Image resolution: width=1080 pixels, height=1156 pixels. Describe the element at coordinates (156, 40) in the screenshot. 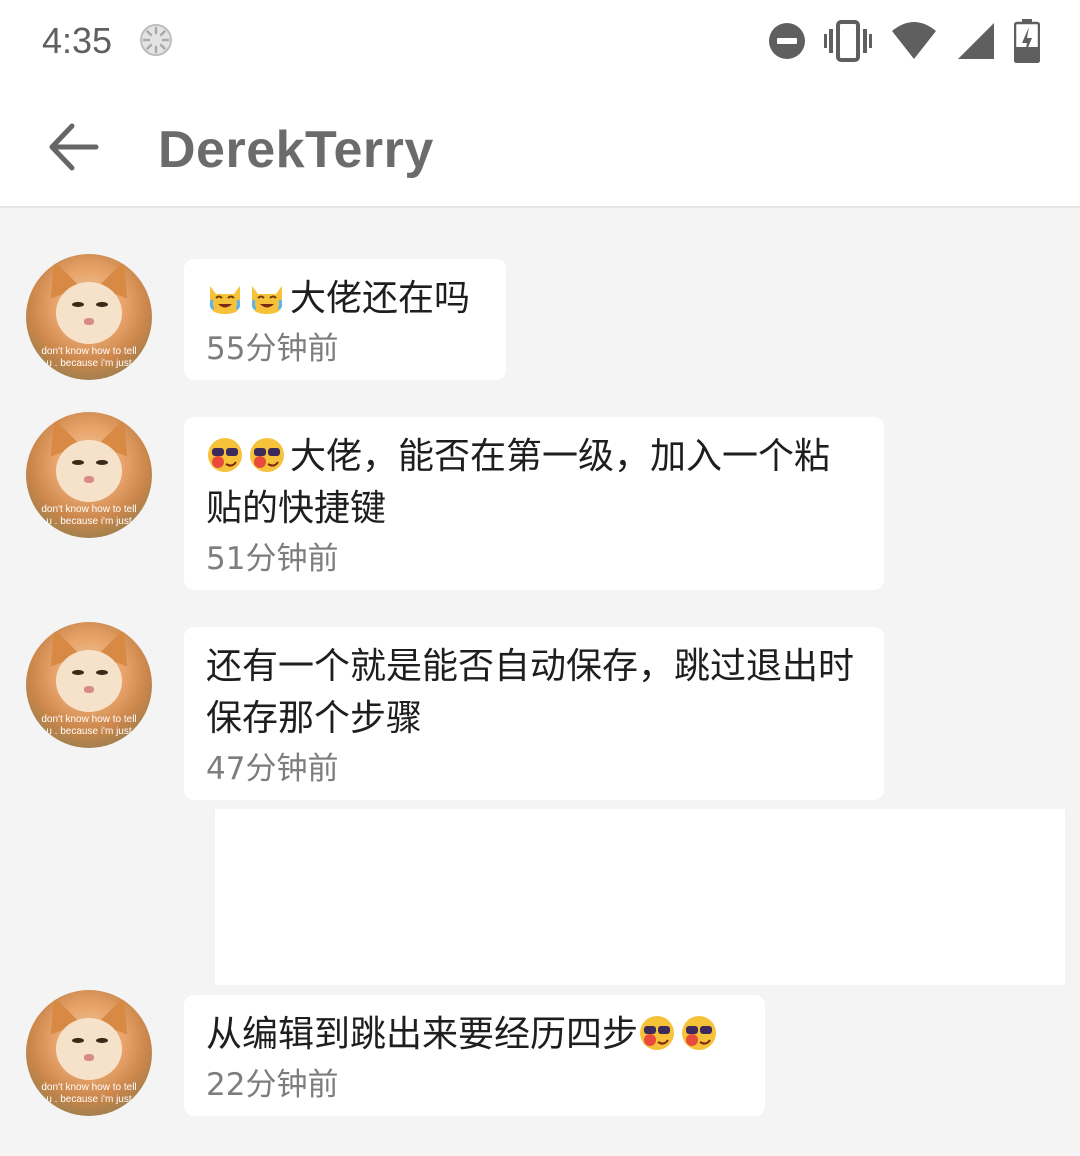

I see `sync-icon` at that location.